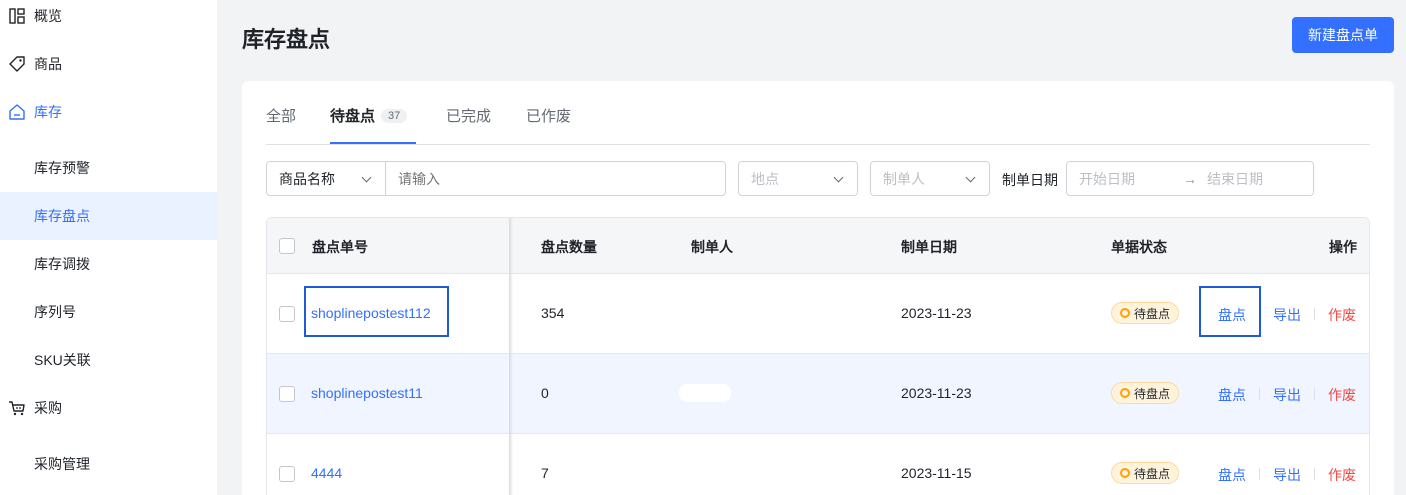 The image size is (1406, 495). What do you see at coordinates (17, 16) in the screenshot?
I see `dashboard-icon` at bounding box center [17, 16].